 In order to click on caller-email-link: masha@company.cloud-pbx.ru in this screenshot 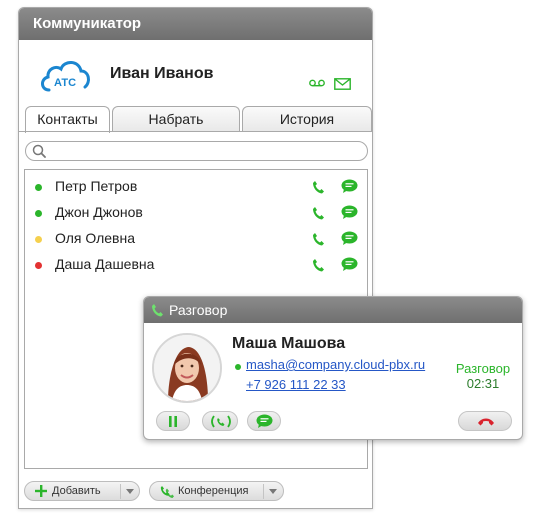, I will do `click(335, 364)`.